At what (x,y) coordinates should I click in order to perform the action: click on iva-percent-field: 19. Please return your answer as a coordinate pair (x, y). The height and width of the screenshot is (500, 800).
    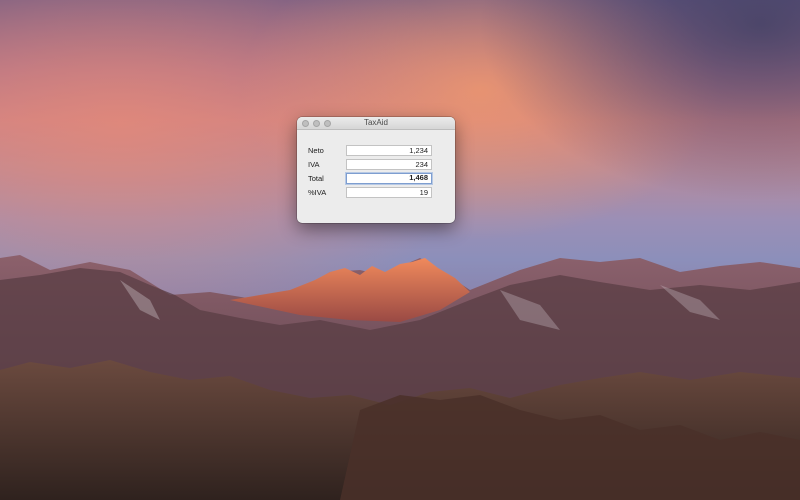
    Looking at the image, I should click on (389, 192).